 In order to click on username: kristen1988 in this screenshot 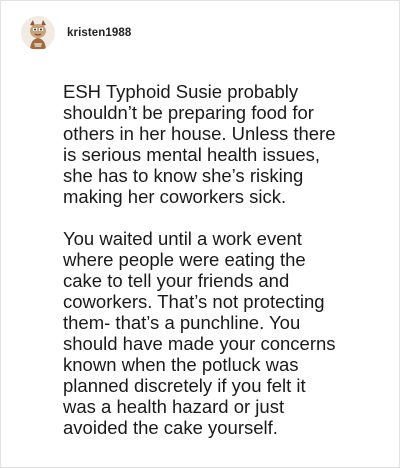, I will do `click(99, 33)`.